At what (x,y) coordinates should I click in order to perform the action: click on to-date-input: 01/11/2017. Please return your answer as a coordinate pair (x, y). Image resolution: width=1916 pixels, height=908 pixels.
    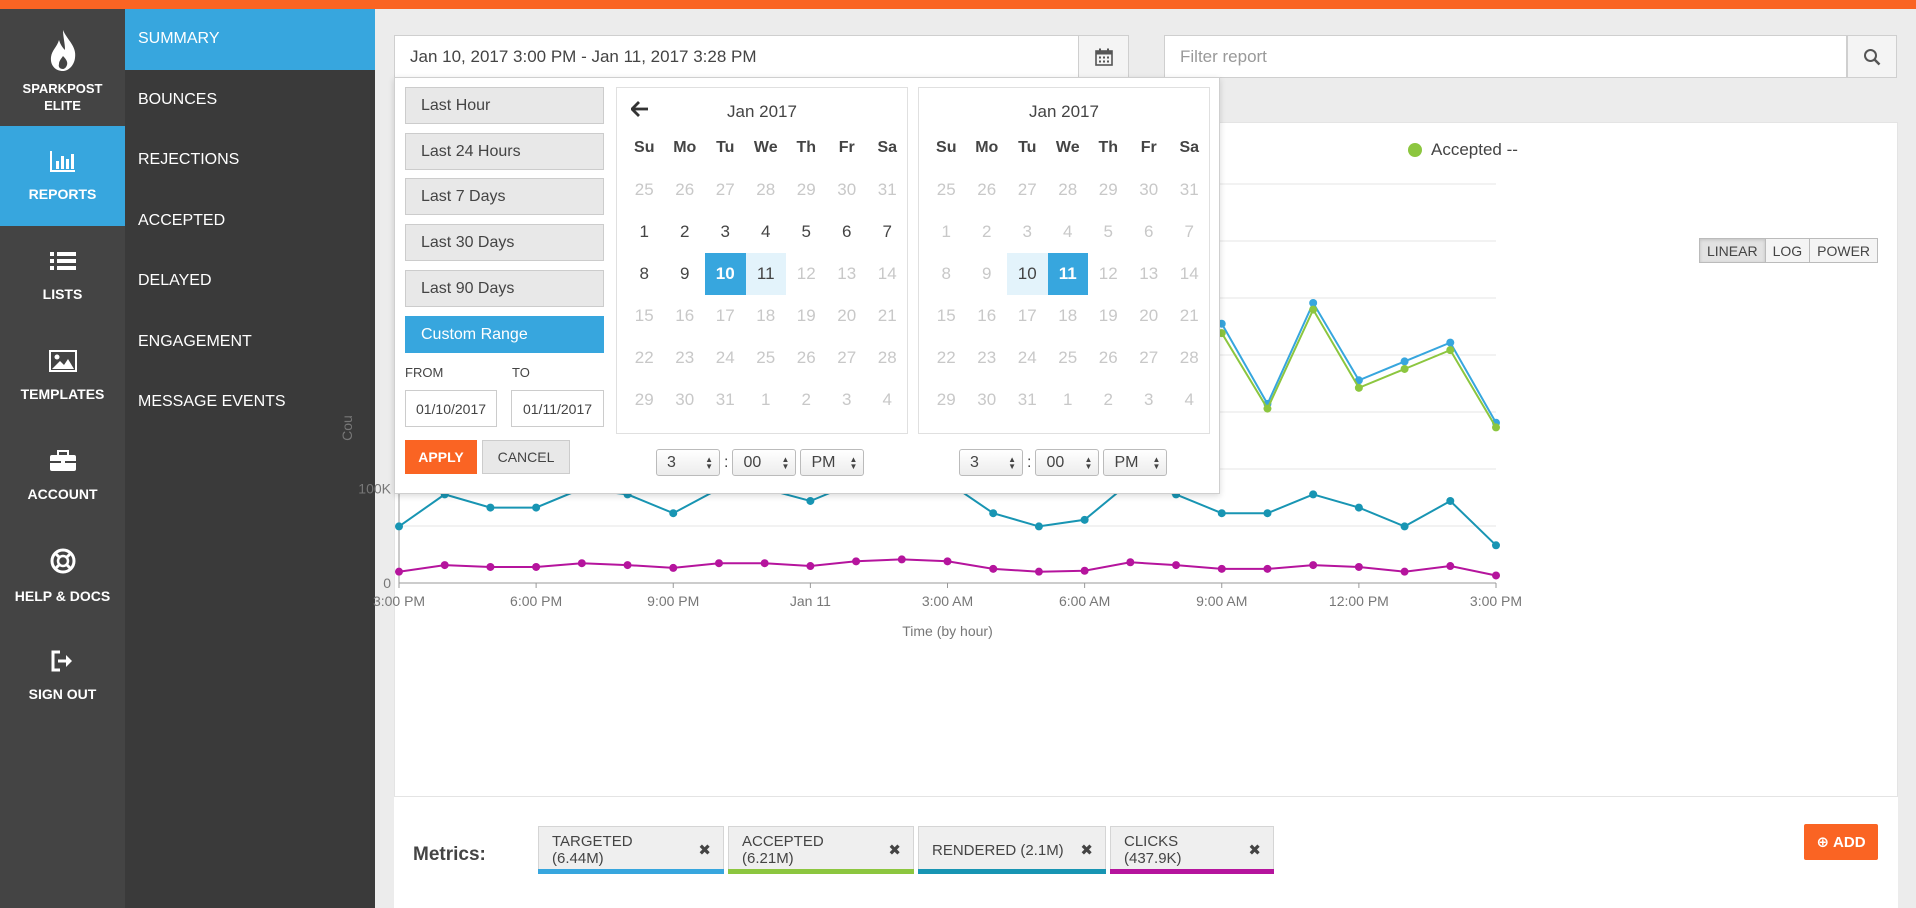
    Looking at the image, I should click on (557, 408).